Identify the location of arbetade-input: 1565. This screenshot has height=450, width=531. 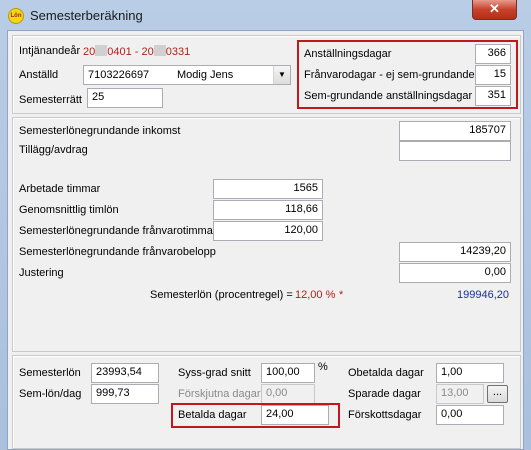
(268, 189).